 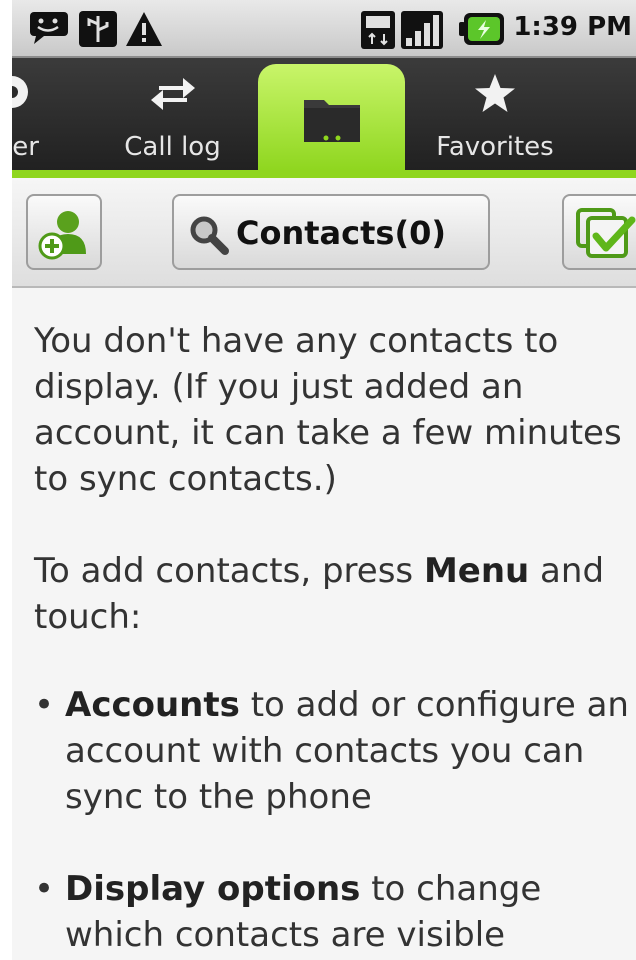 What do you see at coordinates (341, 233) in the screenshot?
I see `search-contacts-label: Contacts(0)` at bounding box center [341, 233].